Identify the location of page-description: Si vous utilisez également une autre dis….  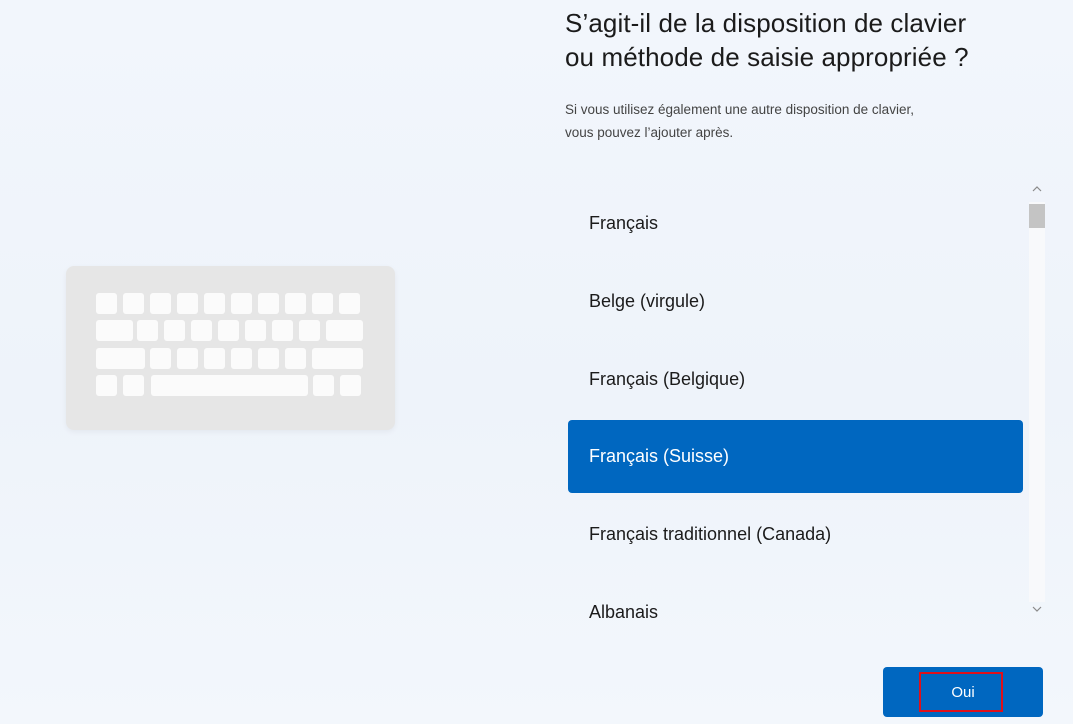
(800, 121).